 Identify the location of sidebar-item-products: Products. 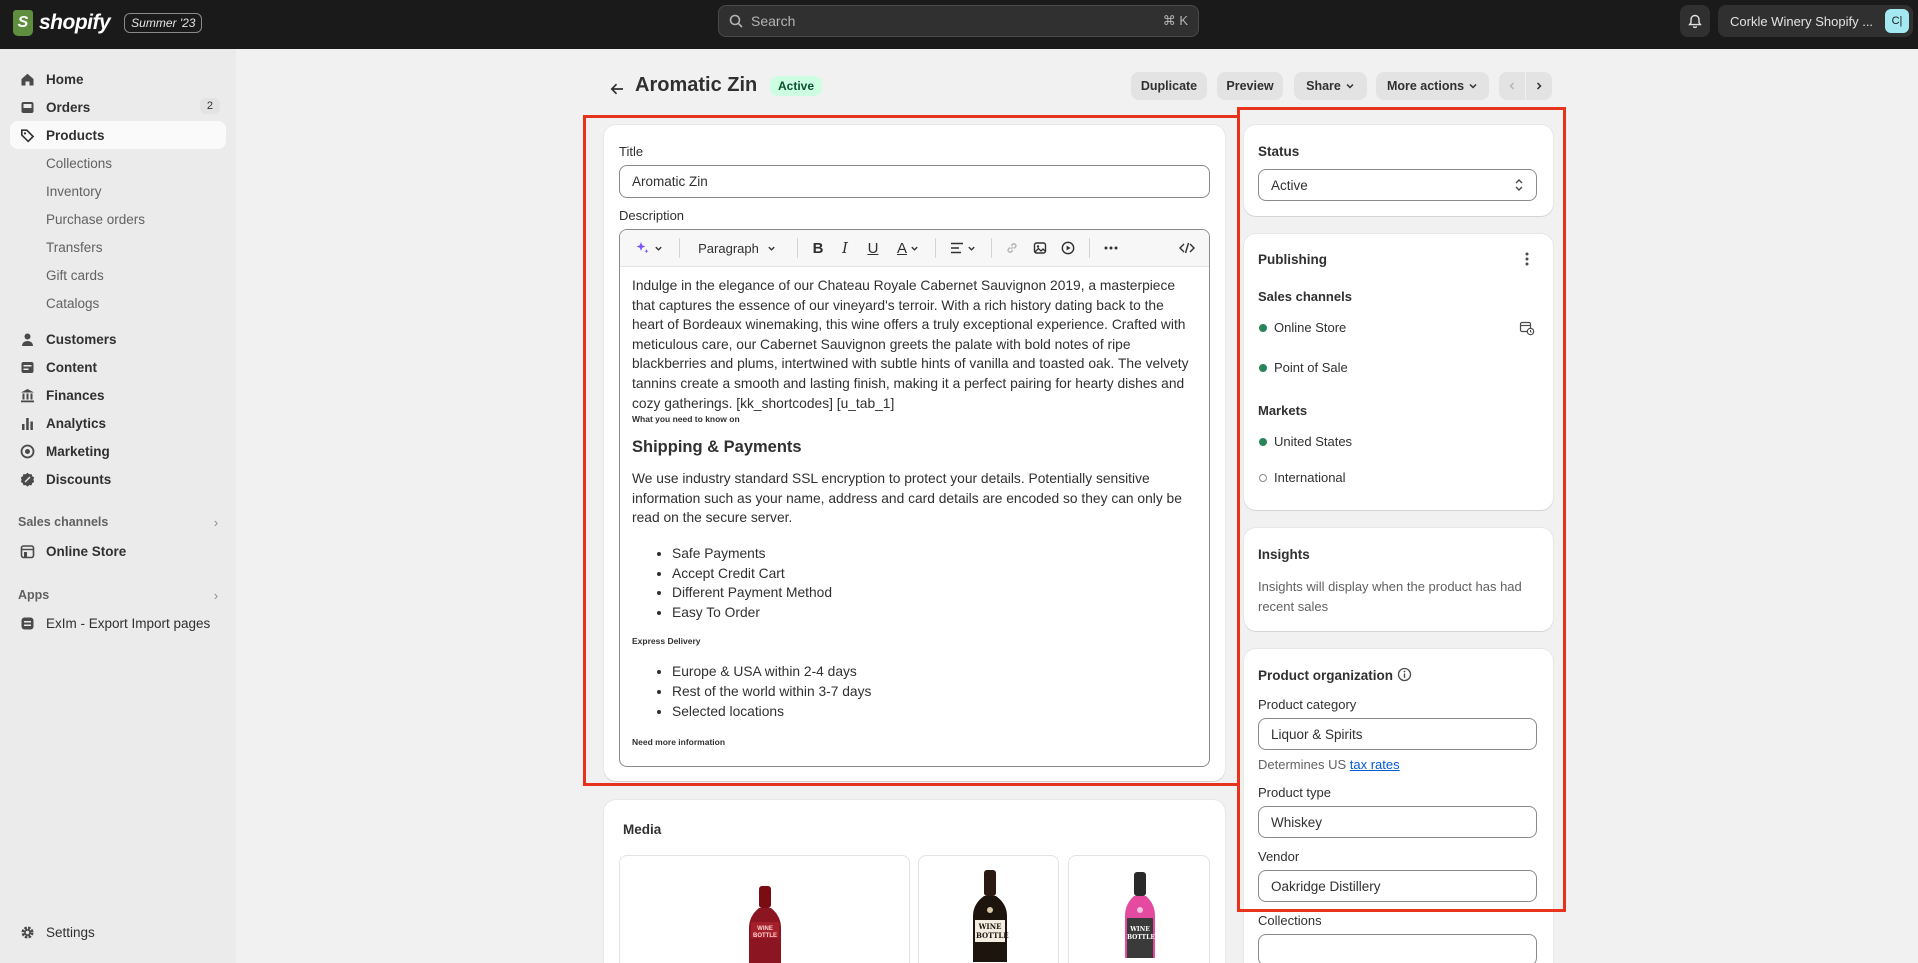
(118, 135).